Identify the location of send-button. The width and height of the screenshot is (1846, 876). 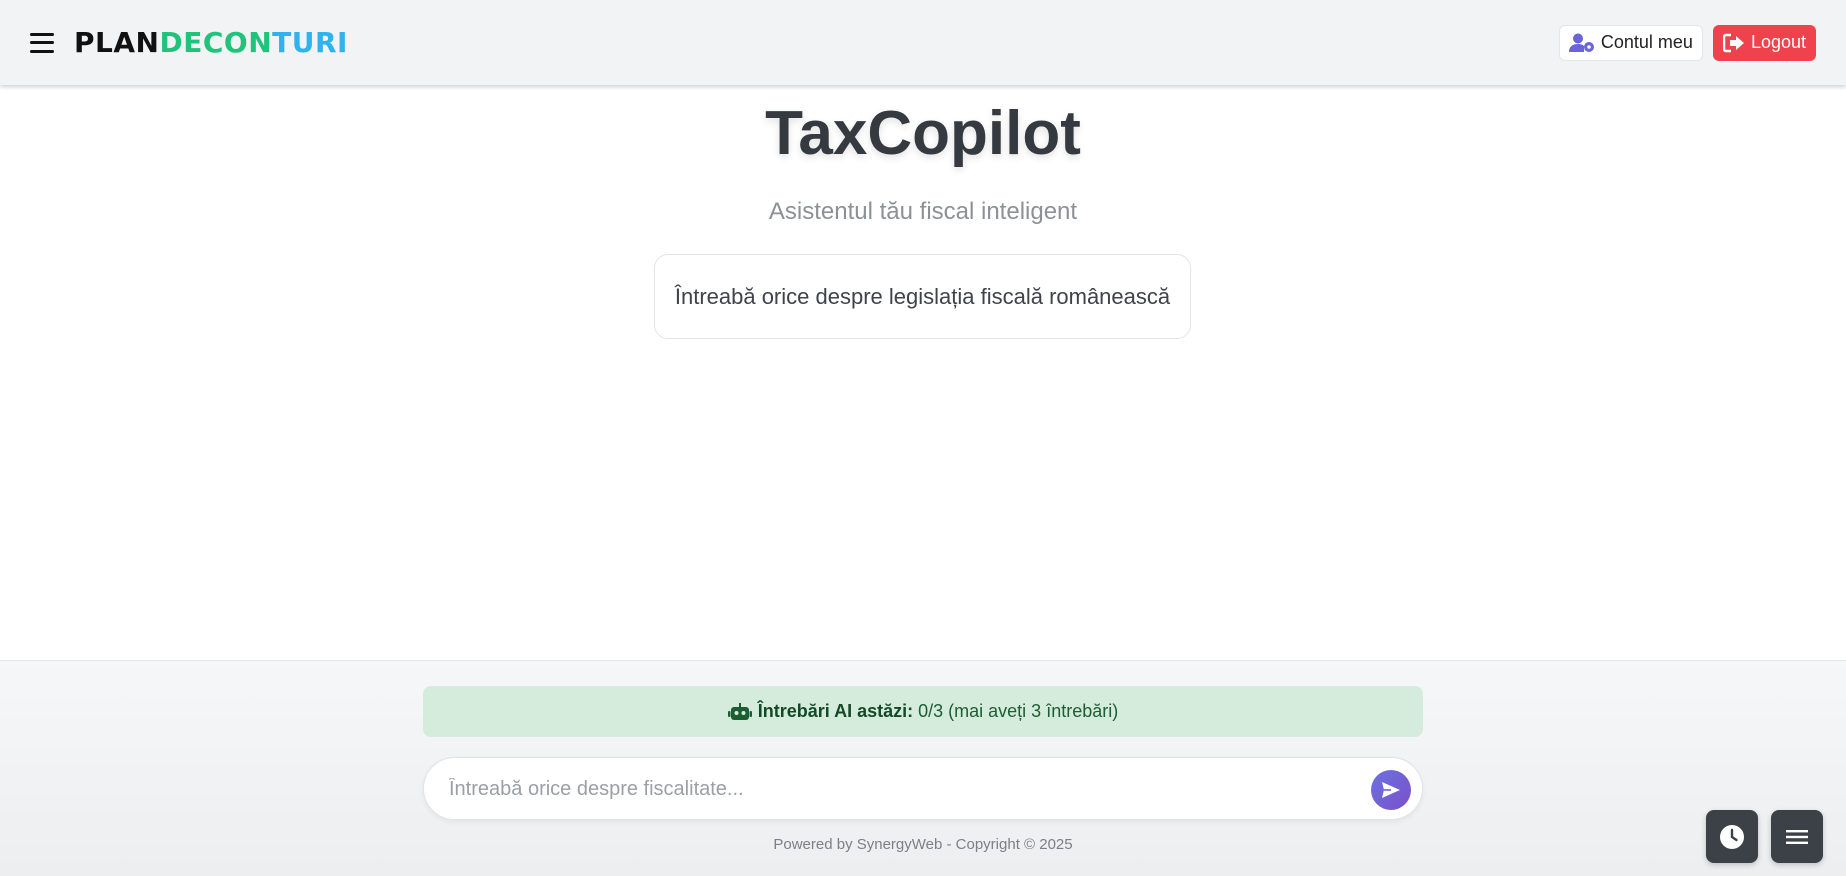
(1391, 790).